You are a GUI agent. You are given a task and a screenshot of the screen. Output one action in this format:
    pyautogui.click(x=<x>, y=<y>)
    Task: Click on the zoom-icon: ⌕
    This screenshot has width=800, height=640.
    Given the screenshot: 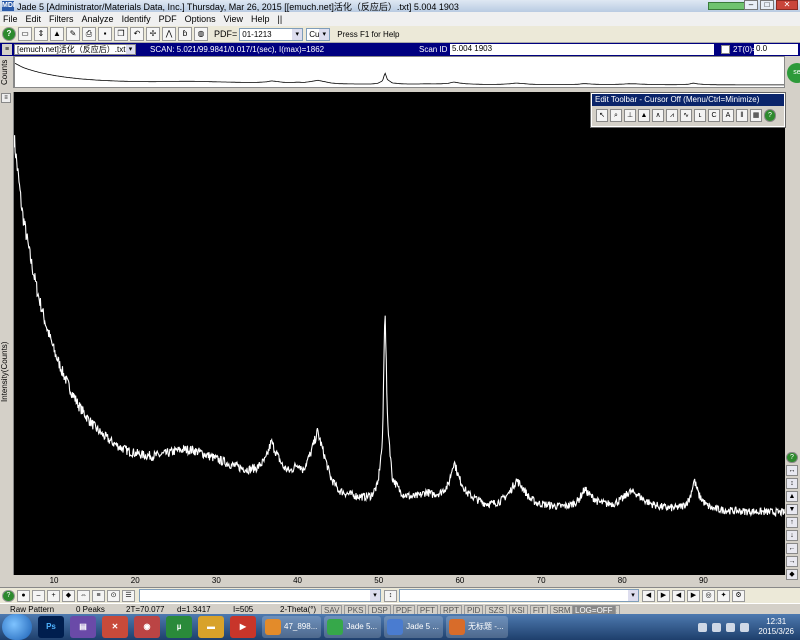 What is the action you would take?
    pyautogui.click(x=616, y=115)
    